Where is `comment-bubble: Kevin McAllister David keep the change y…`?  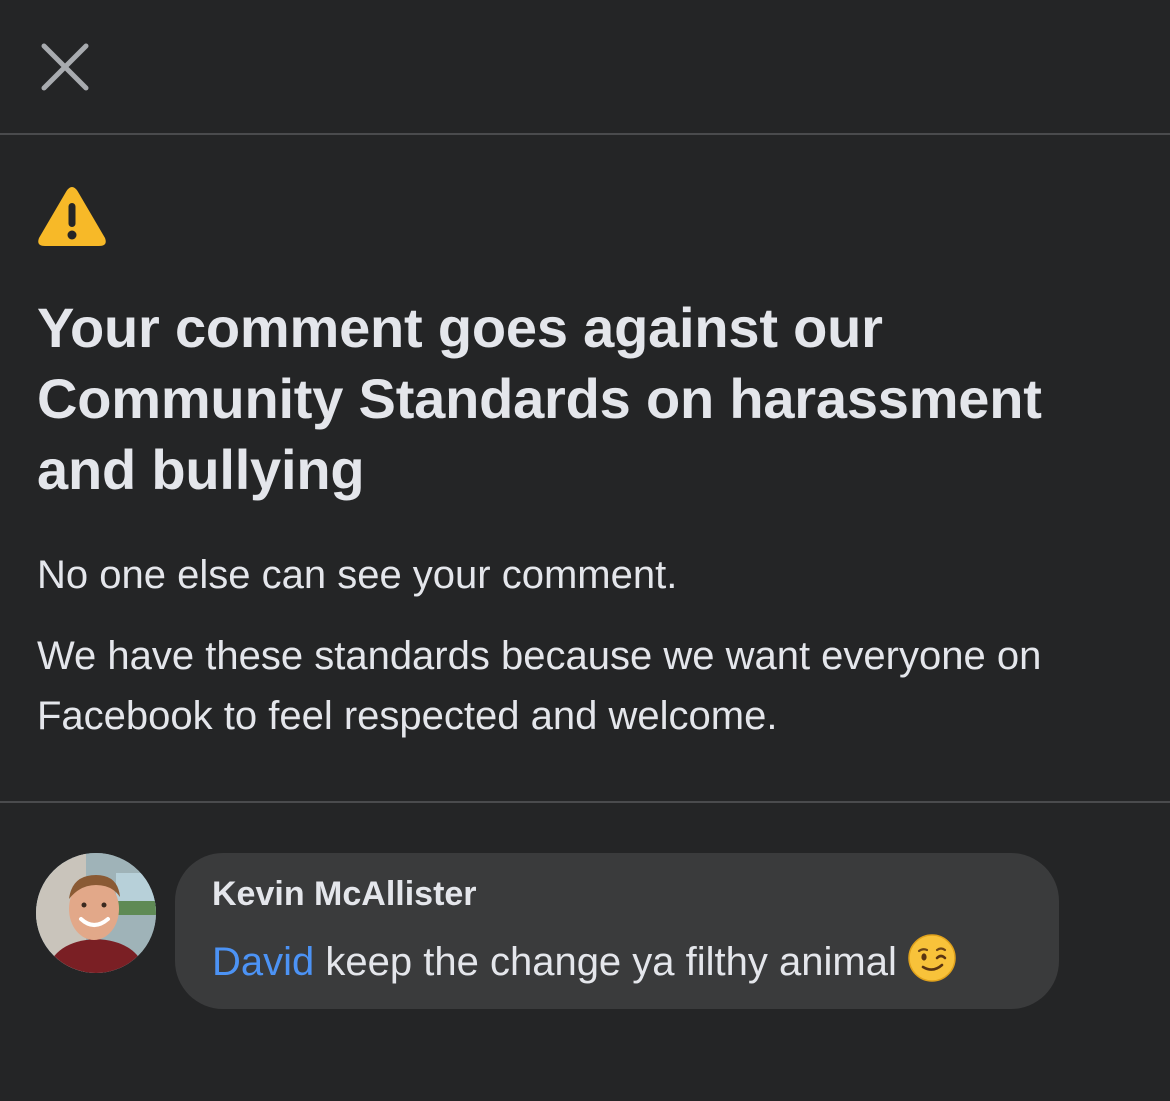
comment-bubble: Kevin McAllister David keep the change y… is located at coordinates (617, 931).